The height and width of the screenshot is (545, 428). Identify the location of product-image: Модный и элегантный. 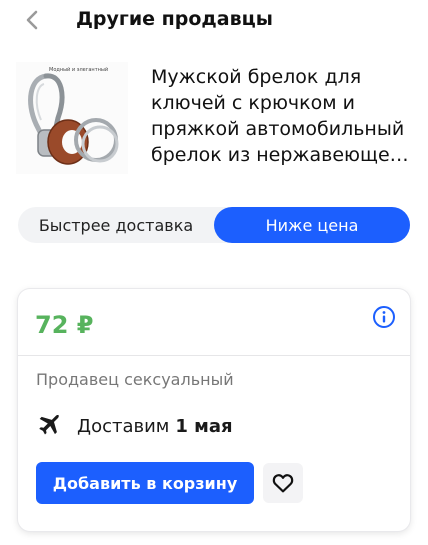
(72, 118).